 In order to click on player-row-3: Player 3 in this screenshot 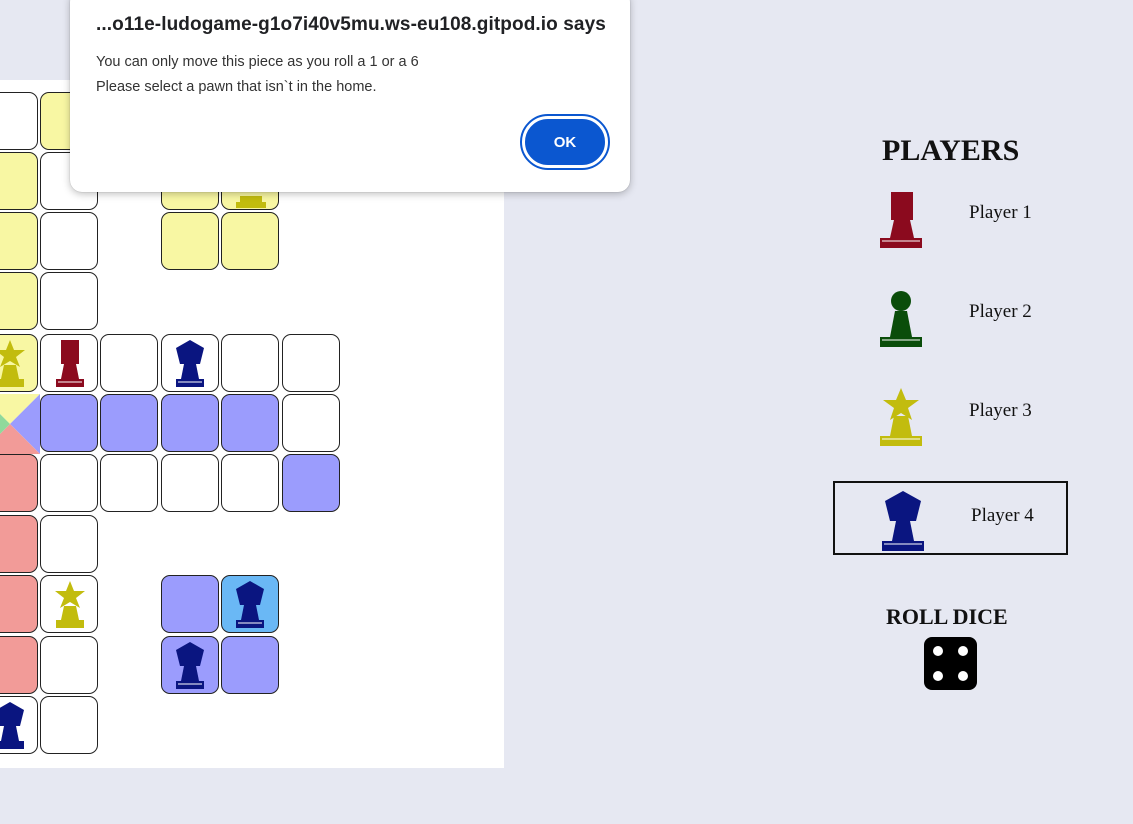, I will do `click(950, 415)`.